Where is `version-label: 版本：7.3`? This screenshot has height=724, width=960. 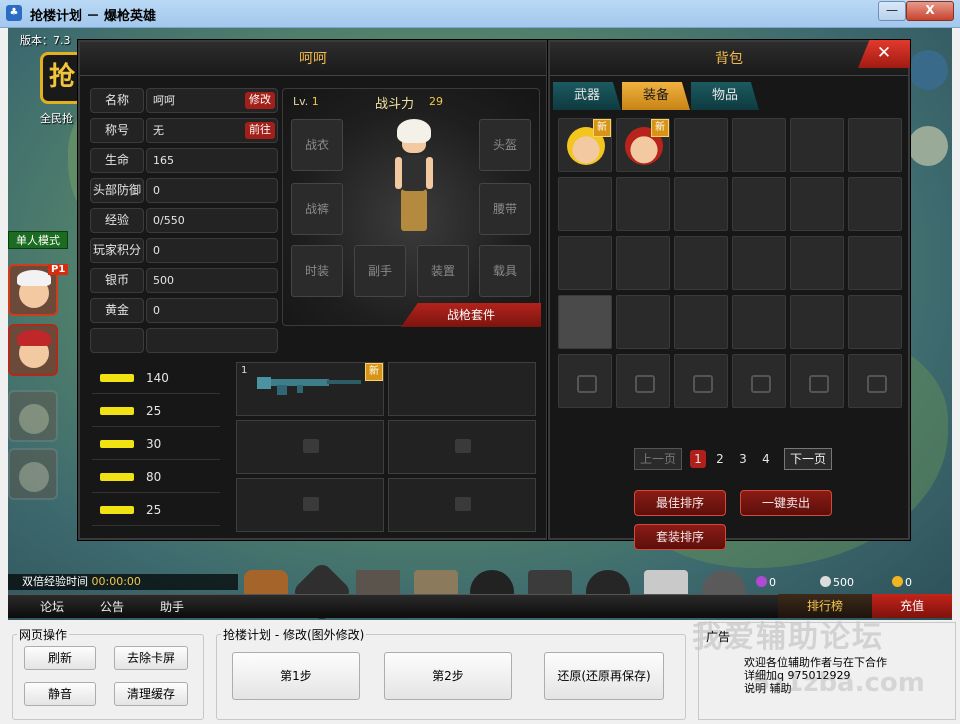
version-label: 版本：7.3 is located at coordinates (45, 40).